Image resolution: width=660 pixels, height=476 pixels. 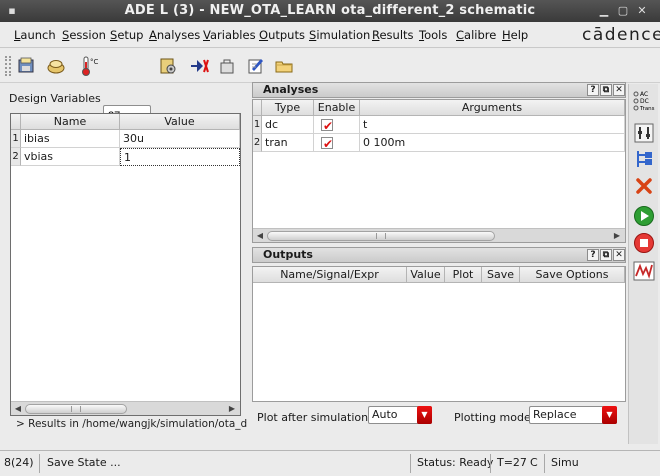 What do you see at coordinates (439, 90) in the screenshot?
I see `analyses-panel-title: Analyses ? ⧉ ✕` at bounding box center [439, 90].